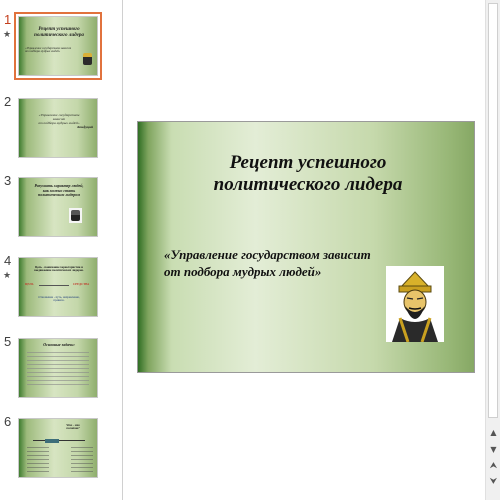  Describe the element at coordinates (43, 51) in the screenshot. I see `thumb-quote-line: от подбора мудрых людей»` at that location.